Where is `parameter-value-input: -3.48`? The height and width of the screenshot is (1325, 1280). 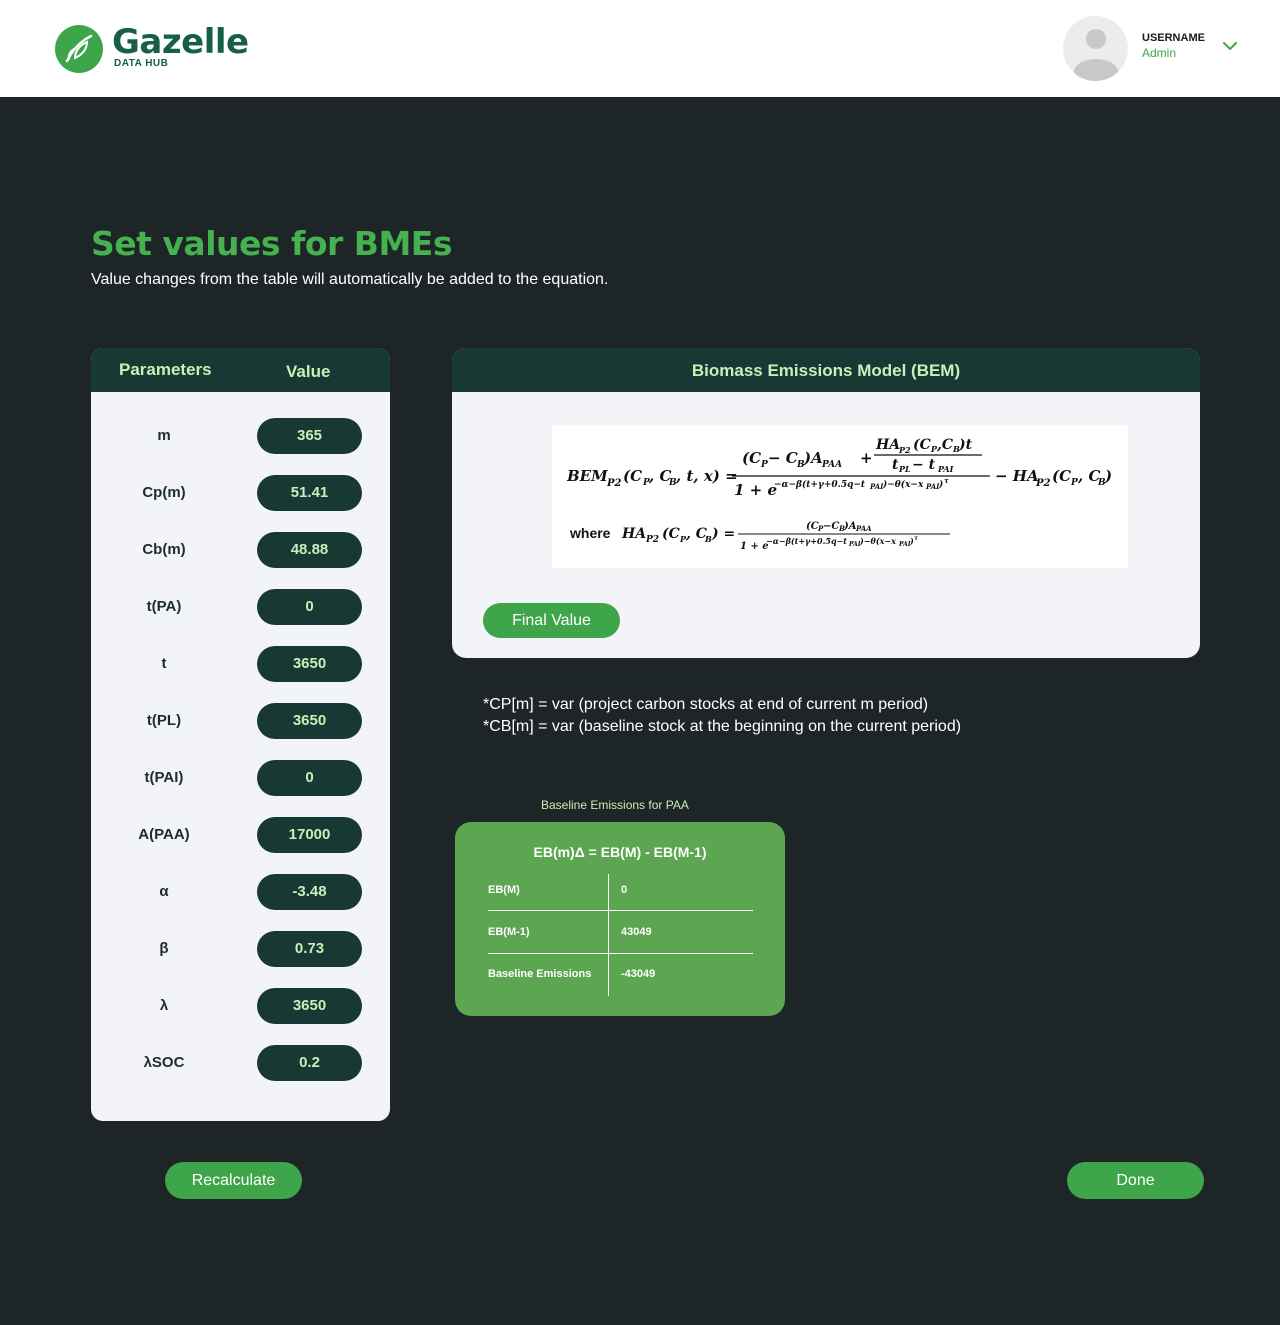
parameter-value-input: -3.48 is located at coordinates (309, 892).